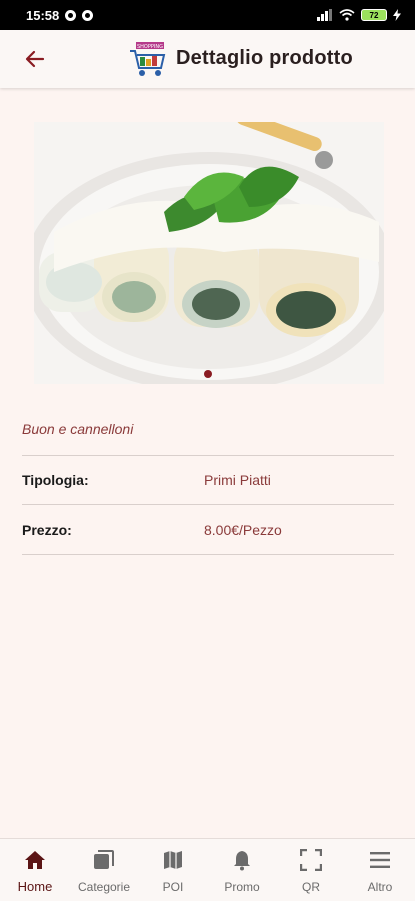 Image resolution: width=415 pixels, height=901 pixels. Describe the element at coordinates (35, 870) in the screenshot. I see `nav-item-home: Home` at that location.